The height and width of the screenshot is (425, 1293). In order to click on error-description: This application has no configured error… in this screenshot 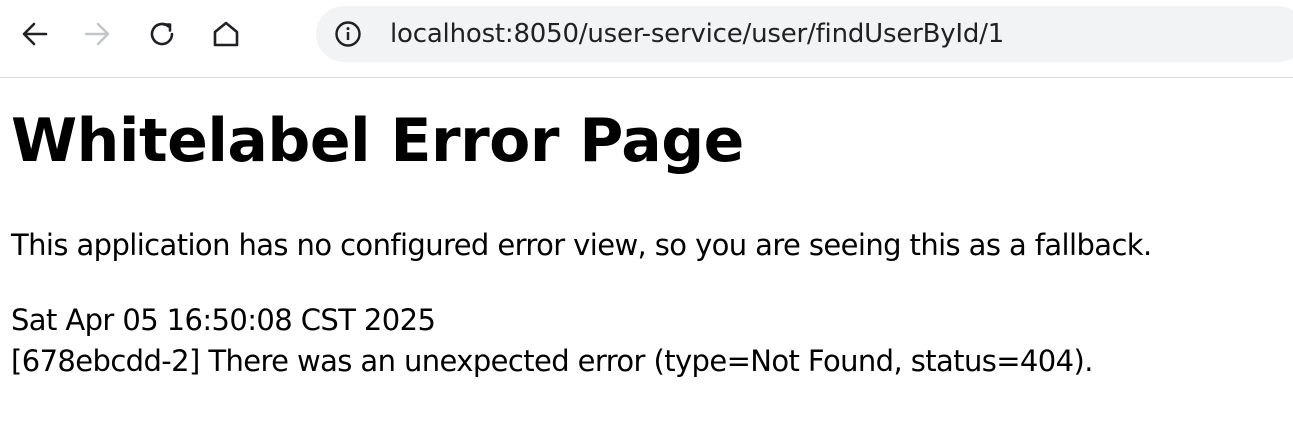, I will do `click(581, 245)`.